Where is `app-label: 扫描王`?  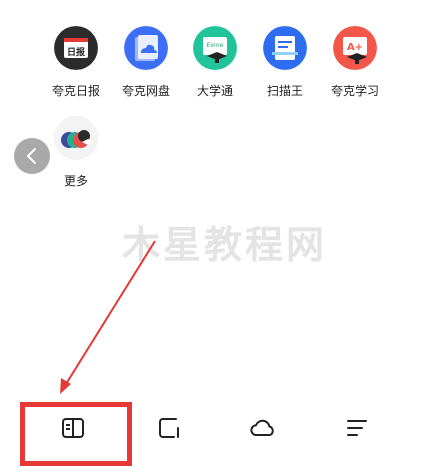 app-label: 扫描王 is located at coordinates (284, 91).